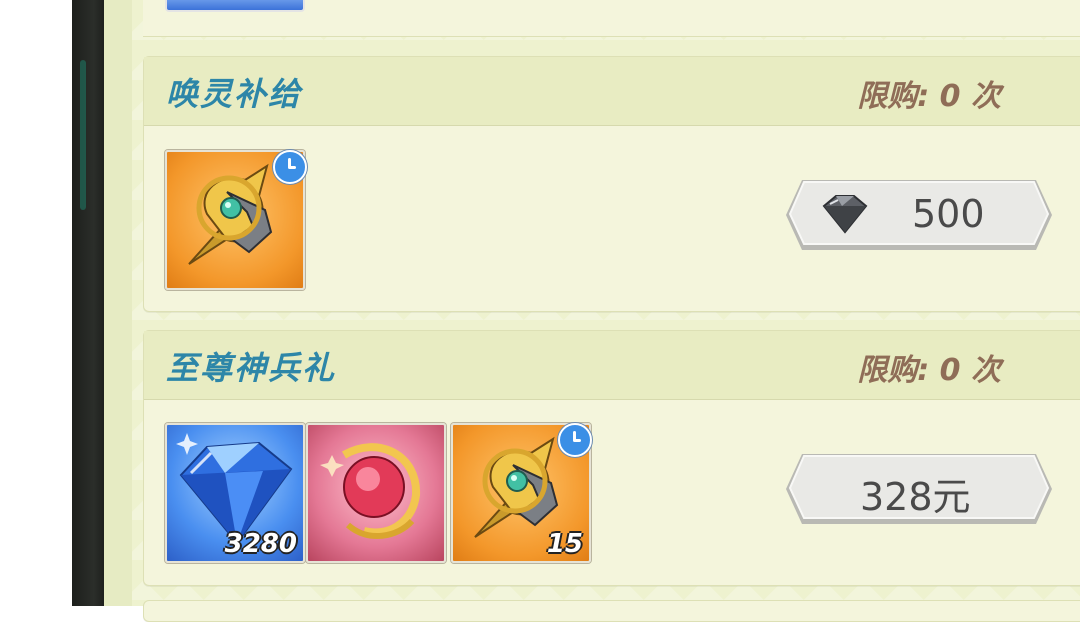  What do you see at coordinates (611, 611) in the screenshot?
I see `next-card-fragment` at bounding box center [611, 611].